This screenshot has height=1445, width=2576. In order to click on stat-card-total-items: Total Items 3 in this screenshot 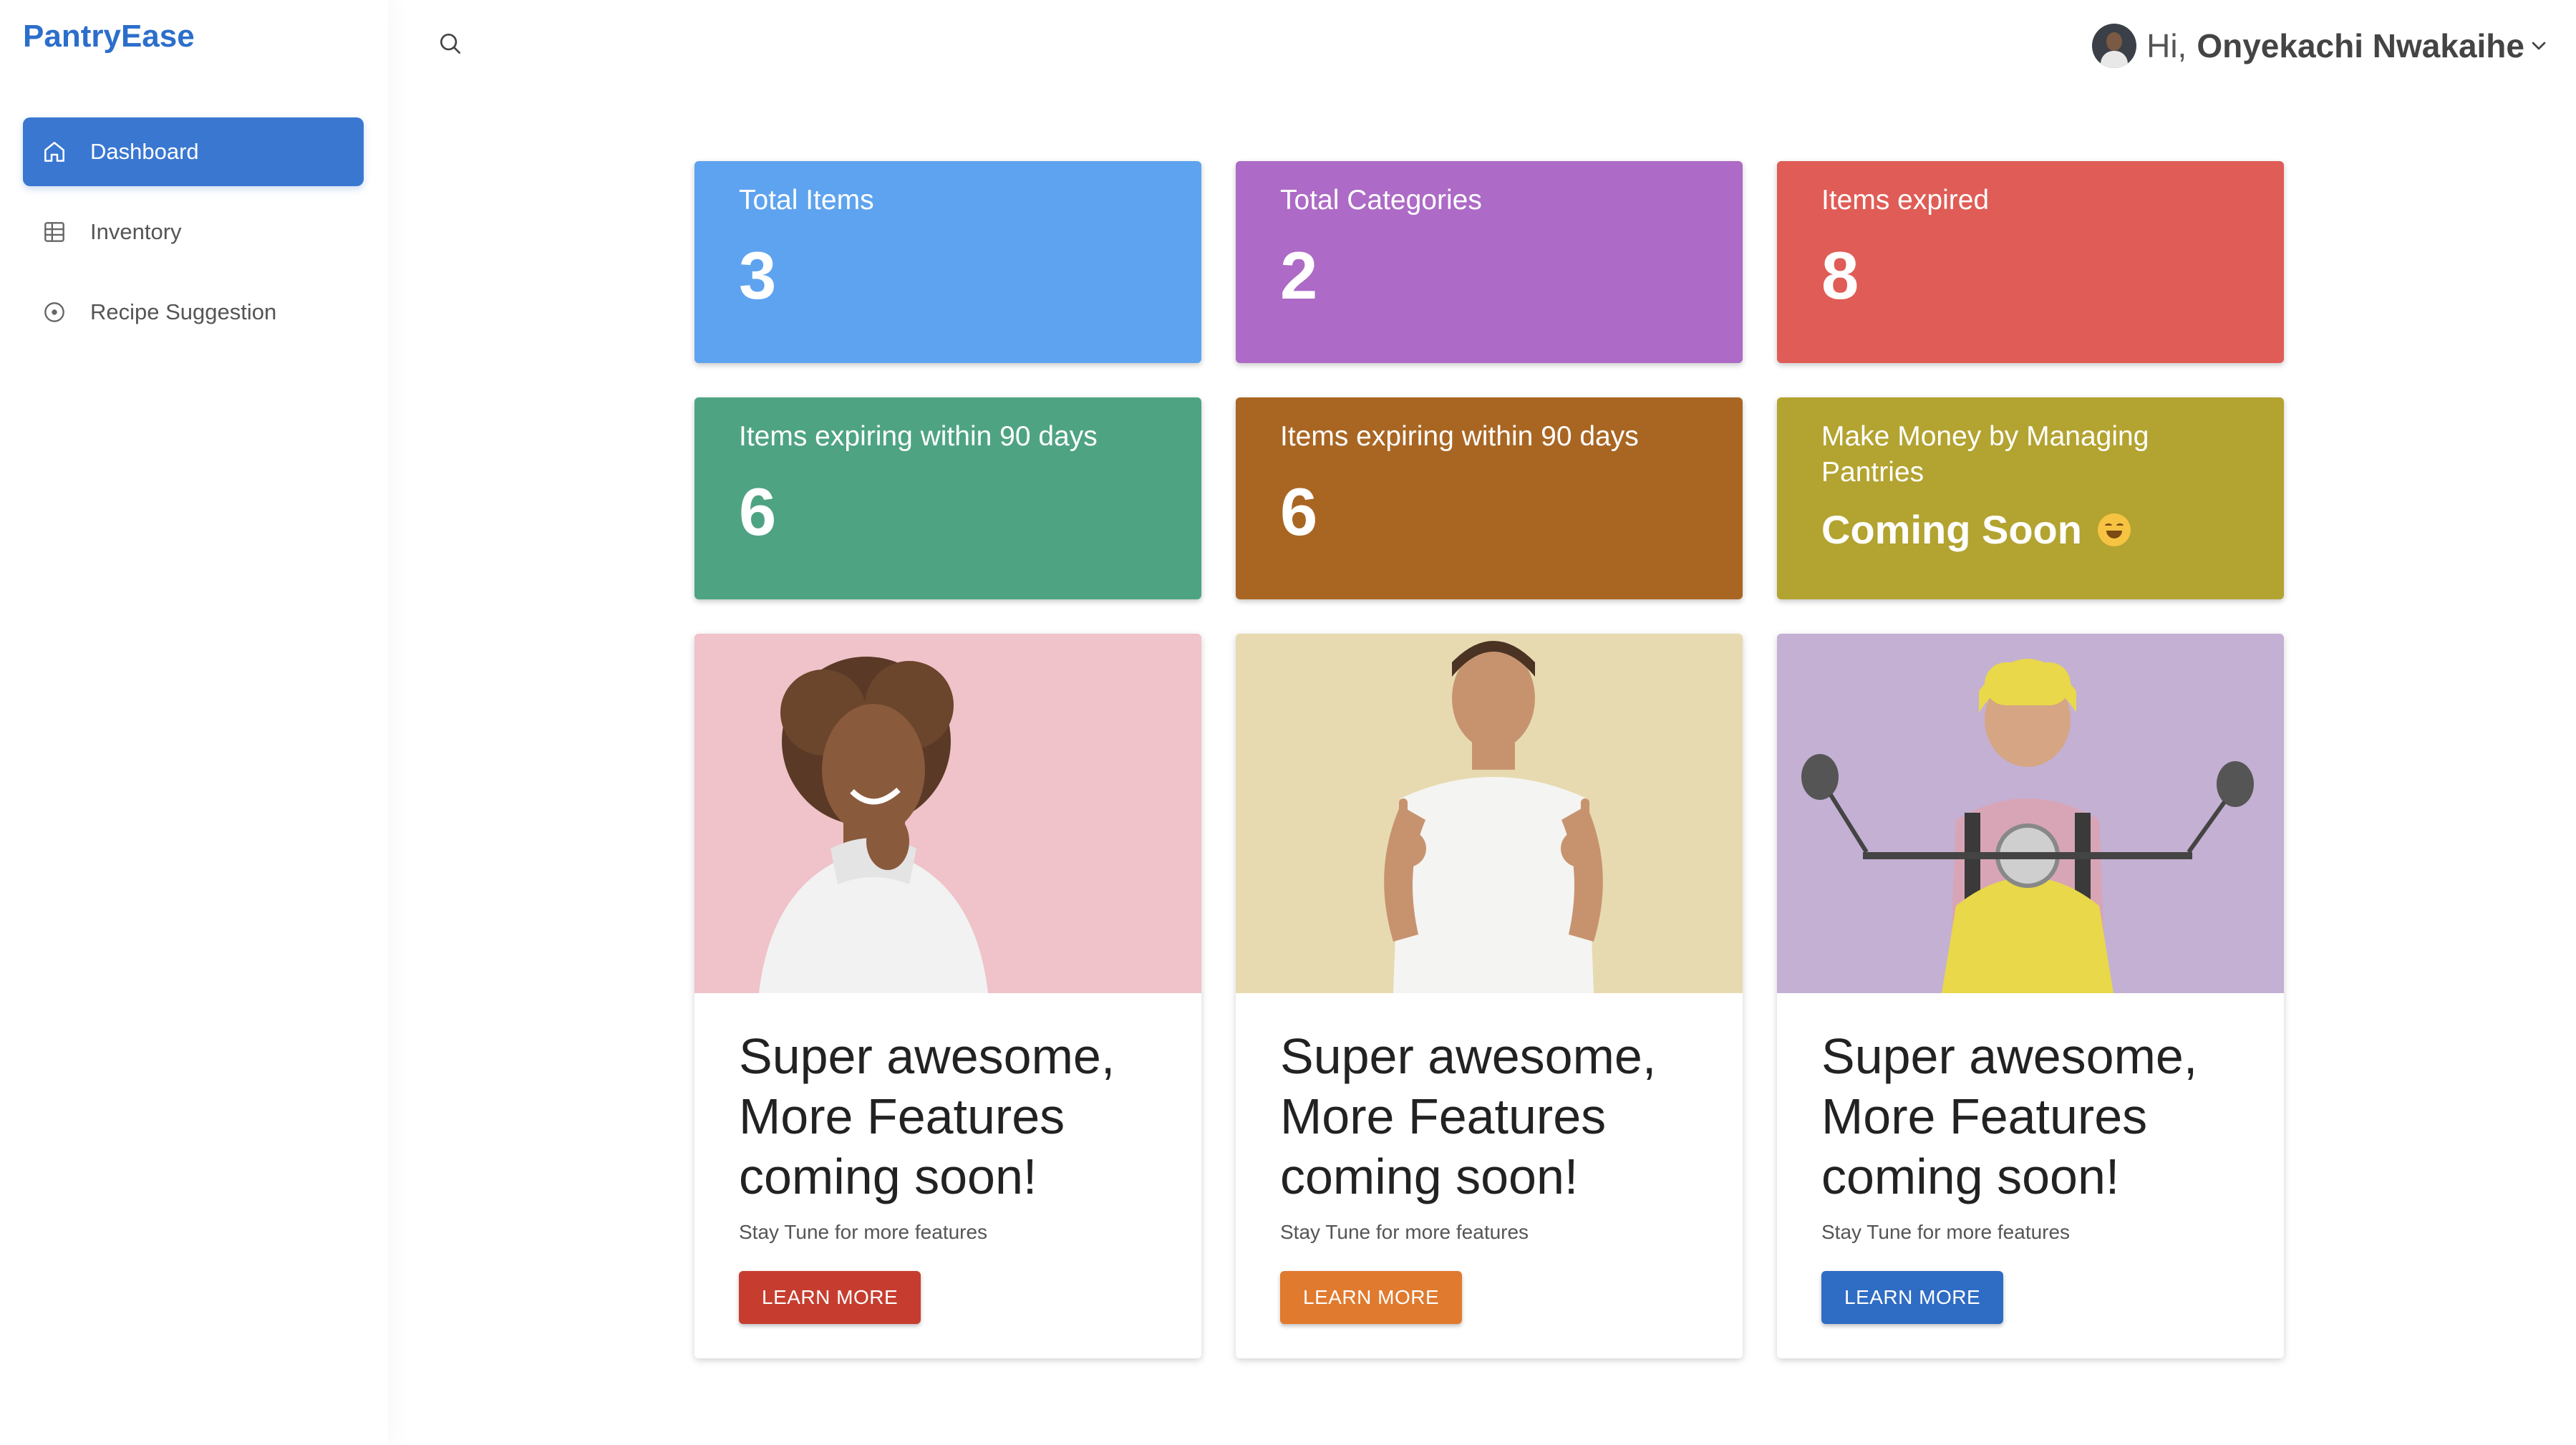, I will do `click(947, 262)`.